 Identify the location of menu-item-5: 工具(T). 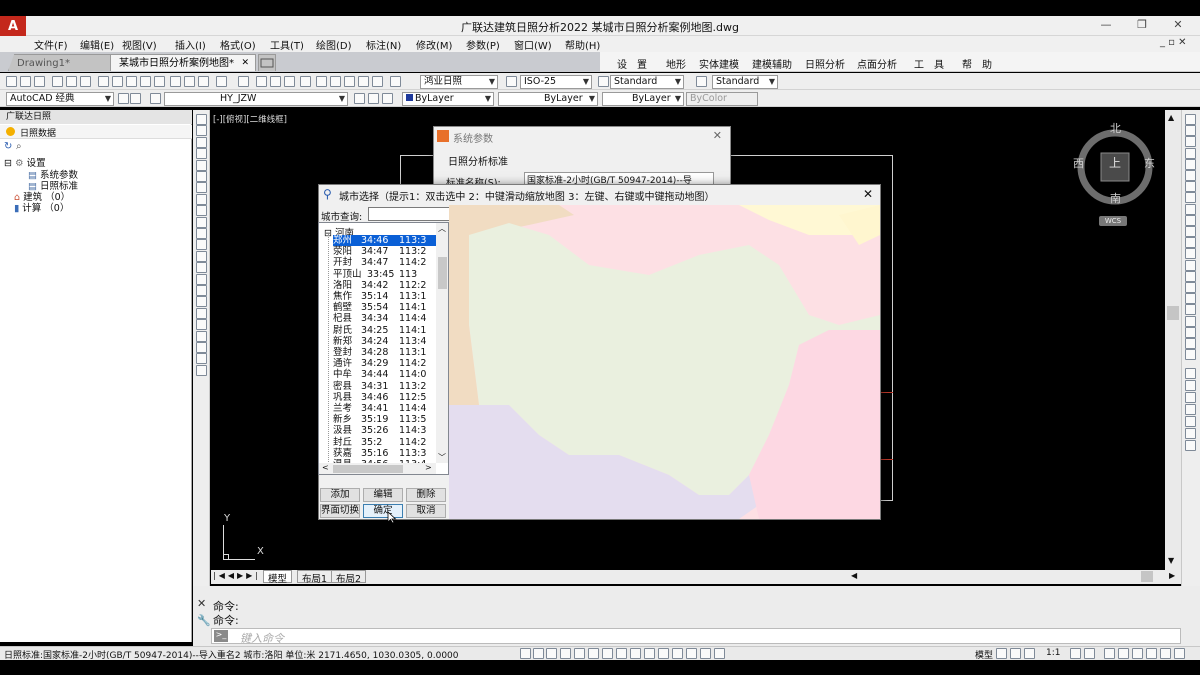
(287, 44).